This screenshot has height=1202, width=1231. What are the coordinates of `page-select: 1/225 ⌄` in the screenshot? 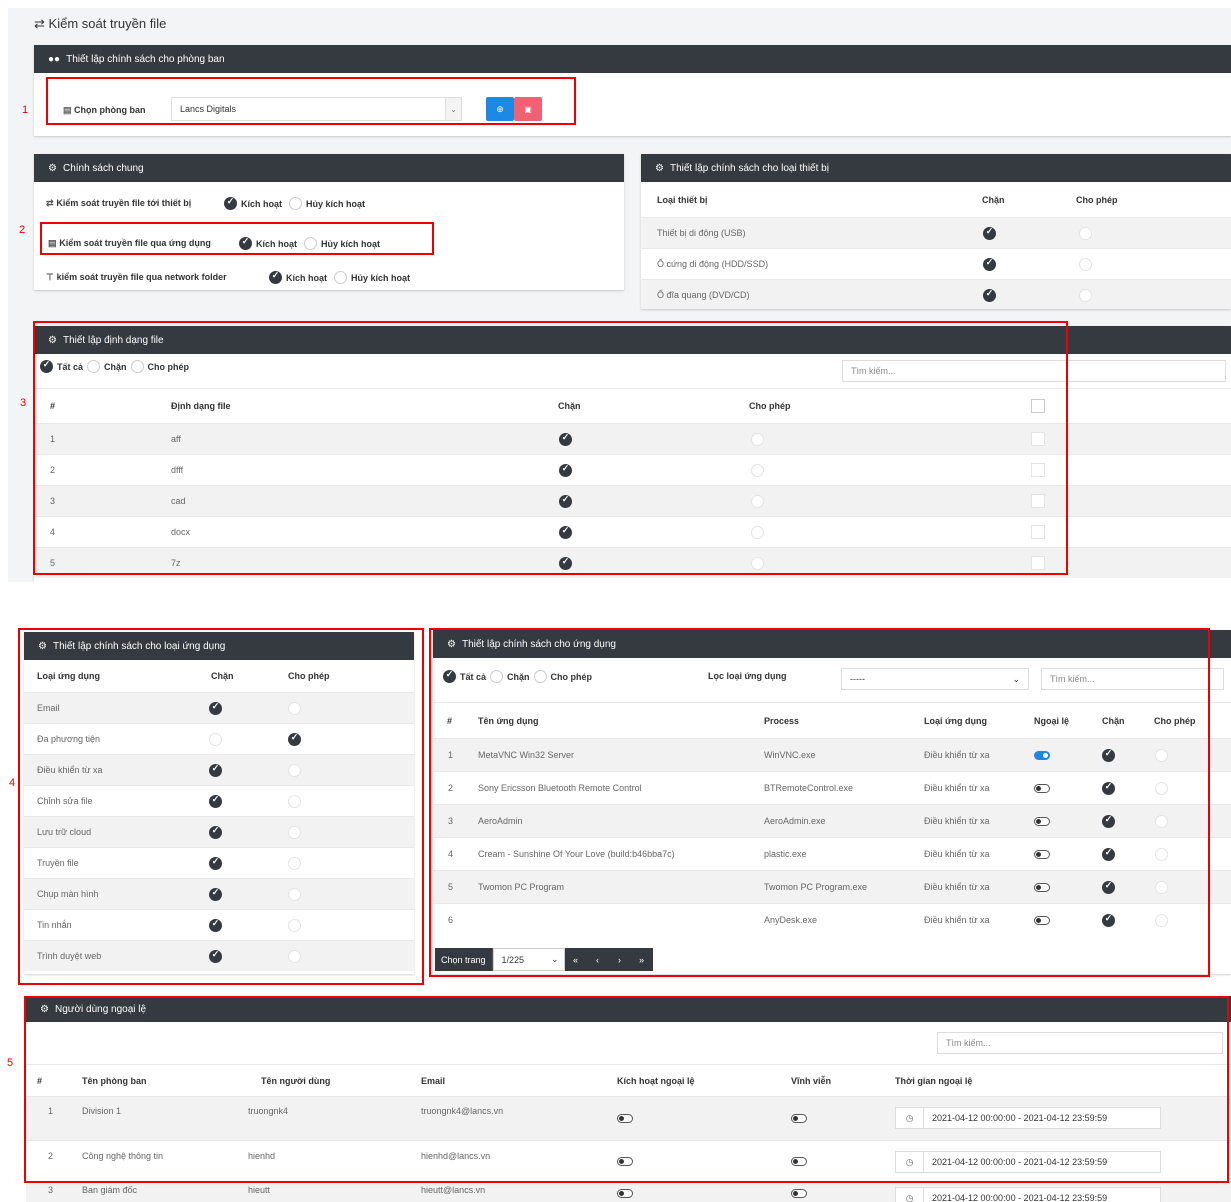 It's located at (528, 959).